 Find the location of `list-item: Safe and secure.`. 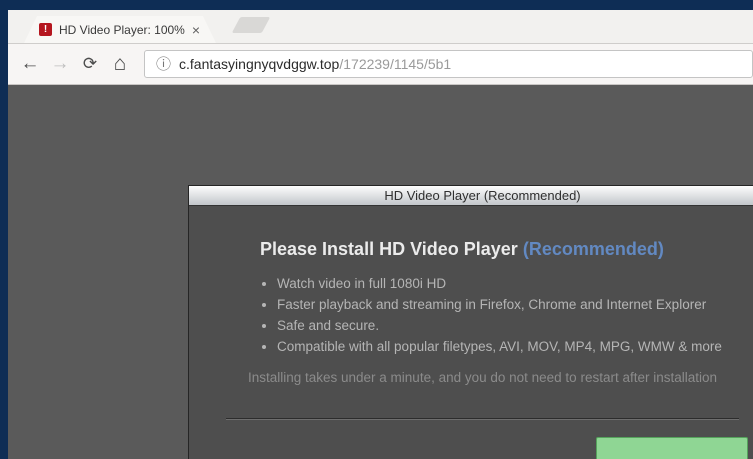

list-item: Safe and secure. is located at coordinates (511, 325).